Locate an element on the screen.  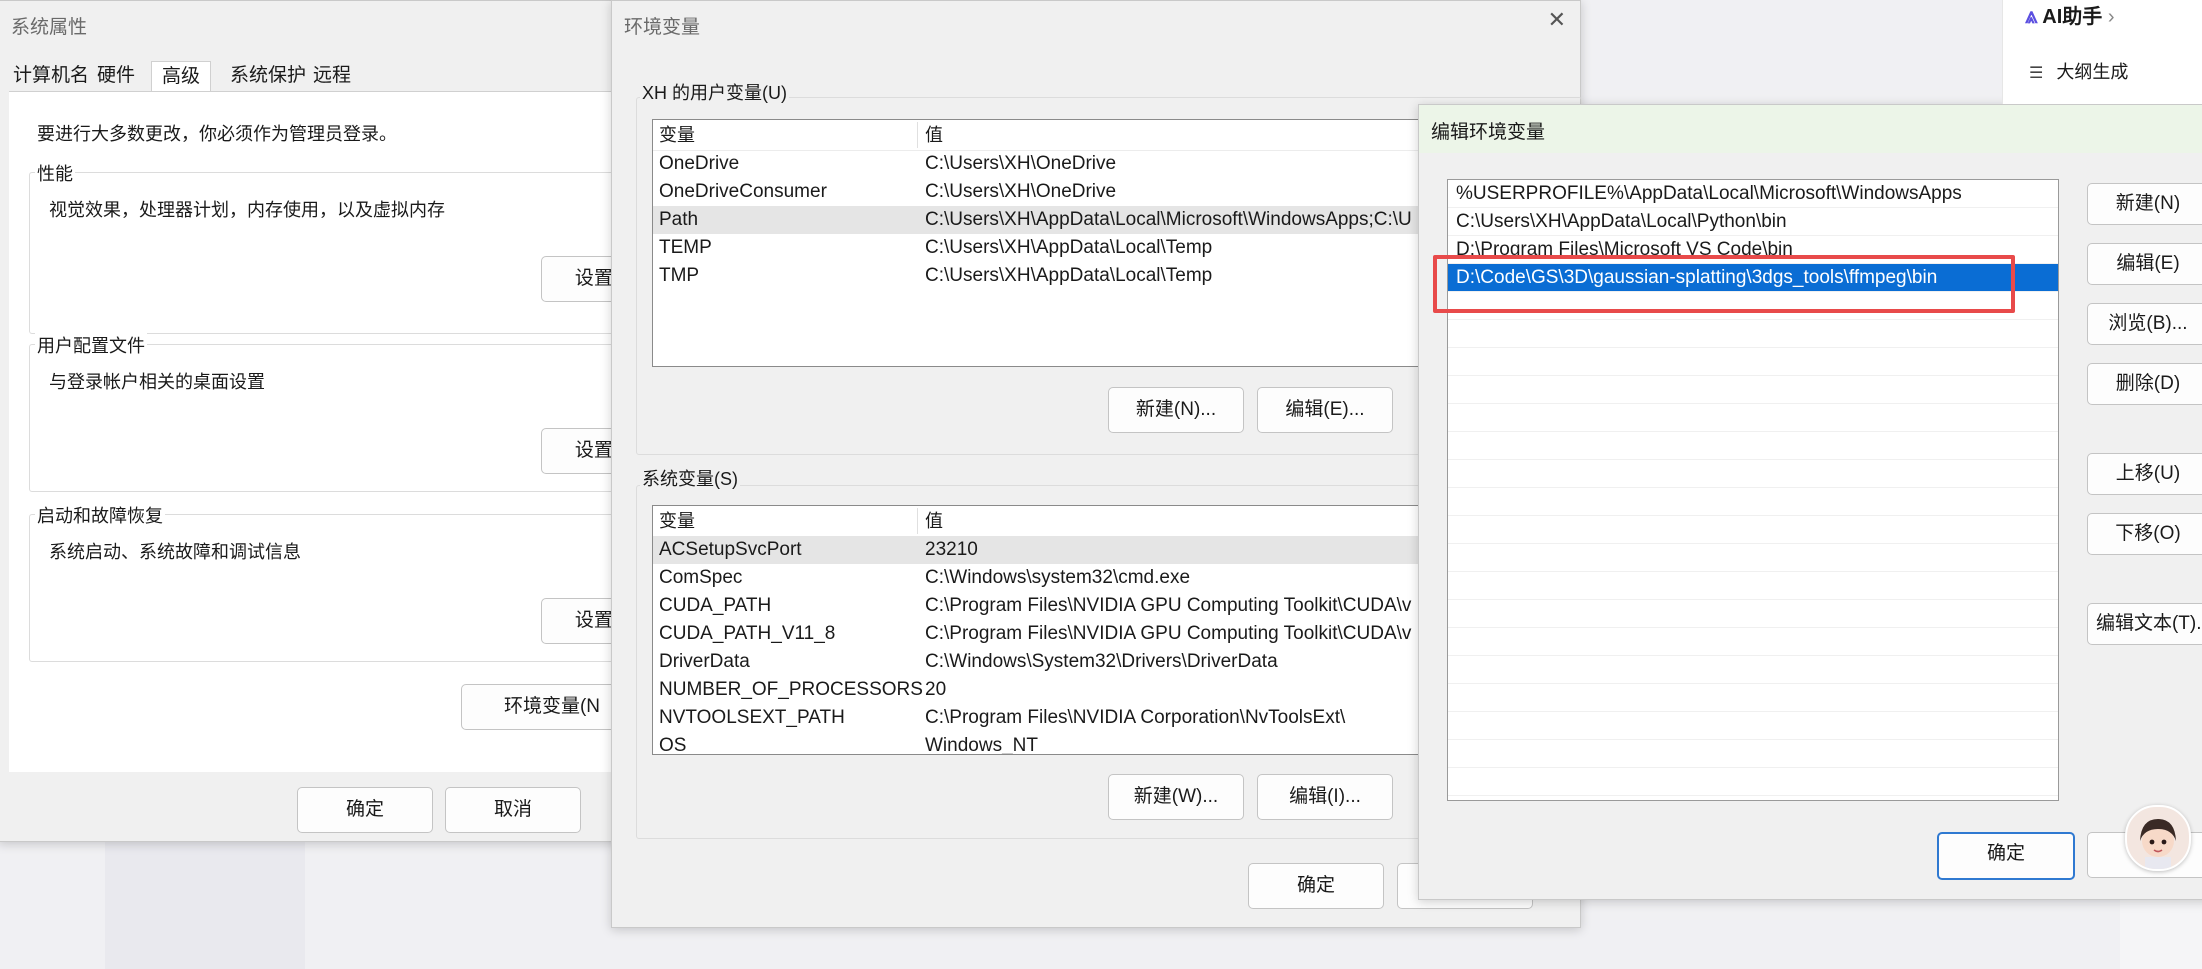
profiles-label: 用户配置文件 is located at coordinates (91, 345).